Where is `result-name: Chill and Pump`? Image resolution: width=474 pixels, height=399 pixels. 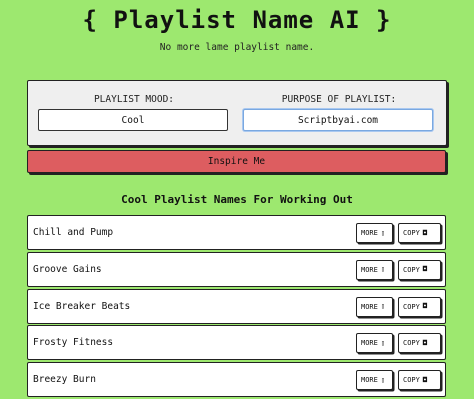
result-name: Chill and Pump is located at coordinates (73, 232).